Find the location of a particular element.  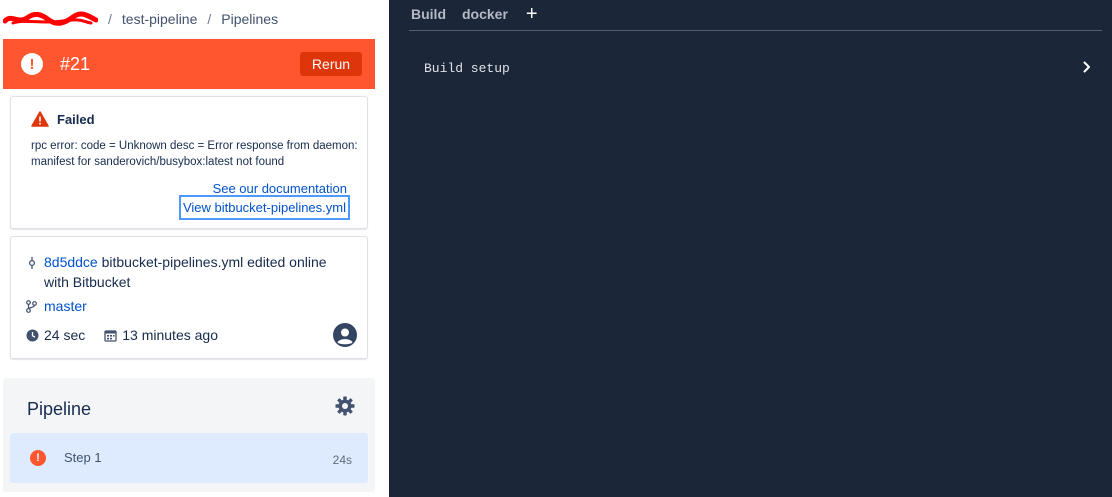

log-section-label: Build setup is located at coordinates (467, 68).